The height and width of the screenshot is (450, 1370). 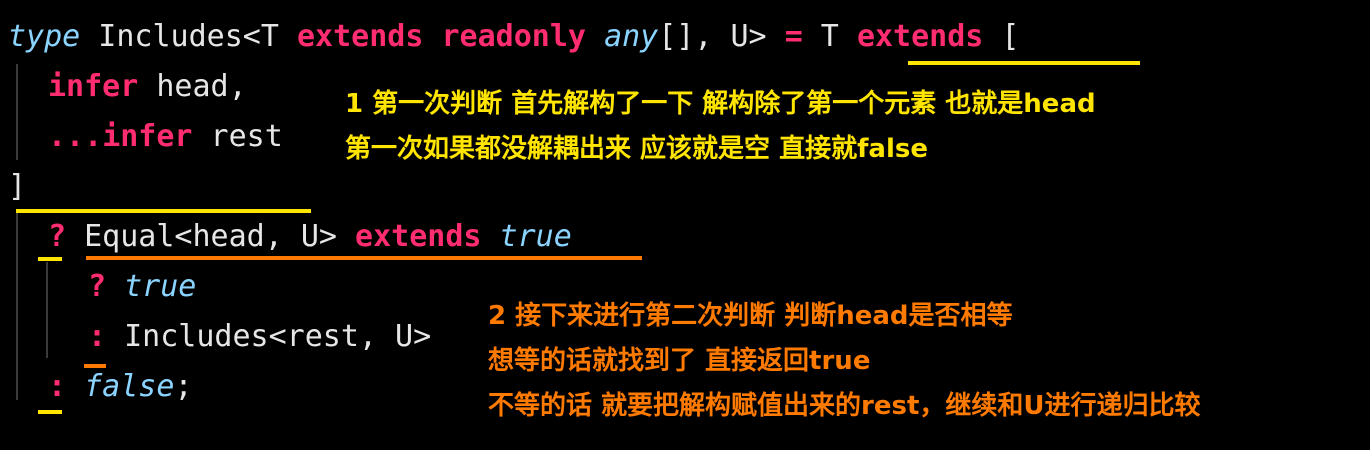 I want to click on code-line-2: infer head,, so click(x=147, y=87).